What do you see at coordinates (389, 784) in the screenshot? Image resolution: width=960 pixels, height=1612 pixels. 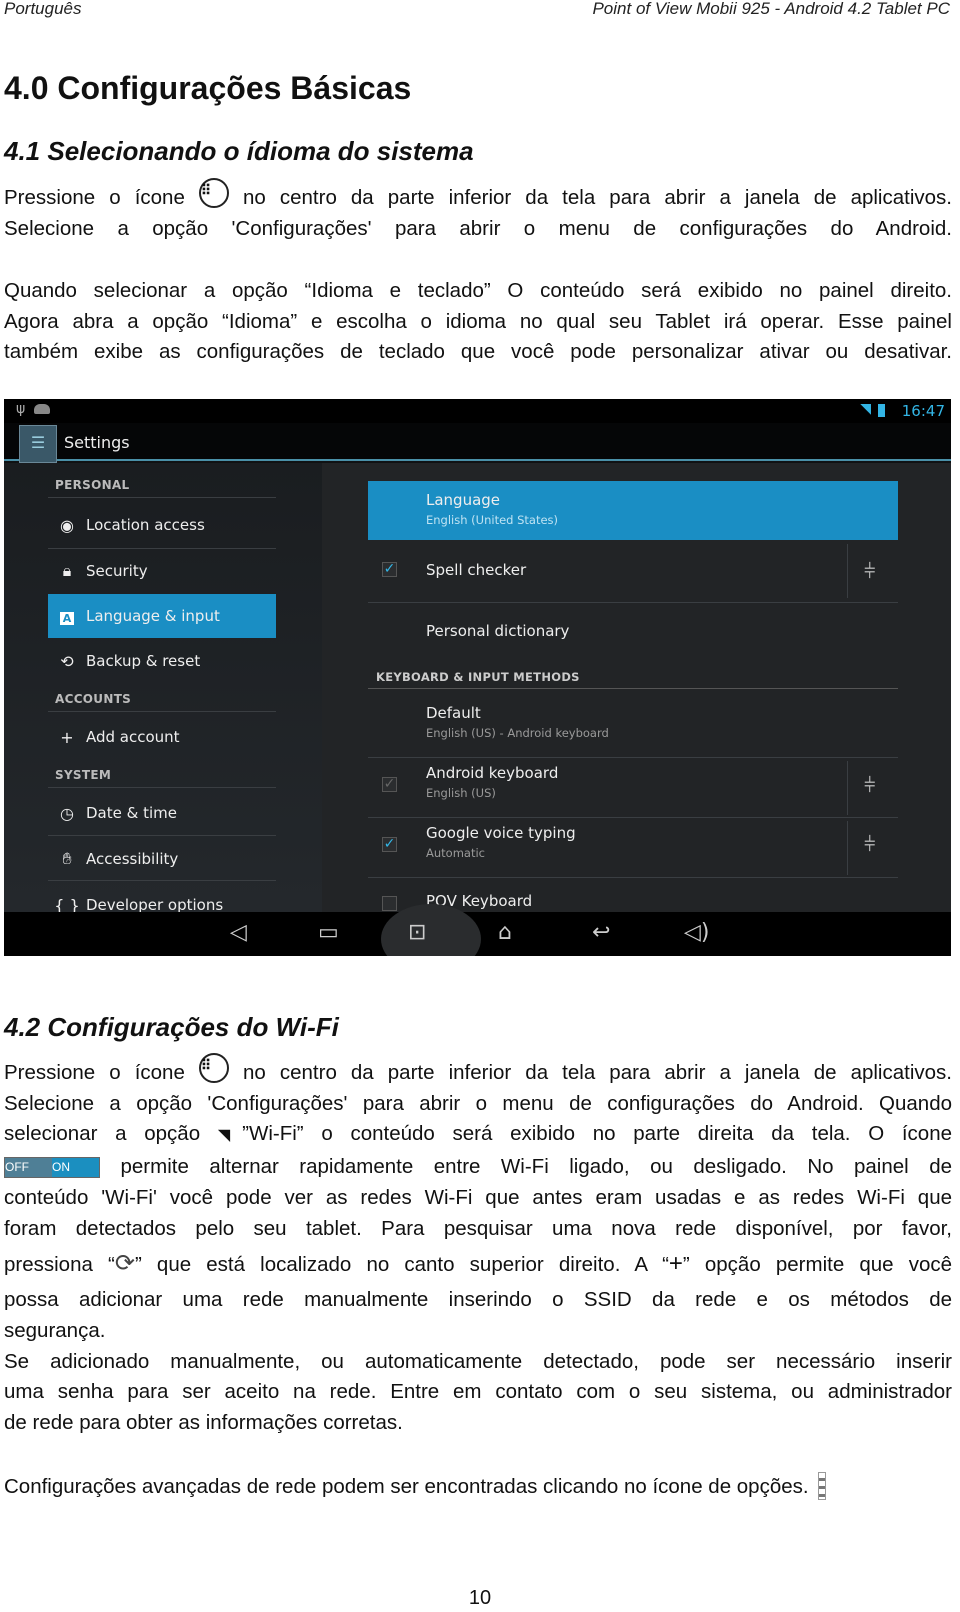 I see `android-keyboard-checkbox: ✓` at bounding box center [389, 784].